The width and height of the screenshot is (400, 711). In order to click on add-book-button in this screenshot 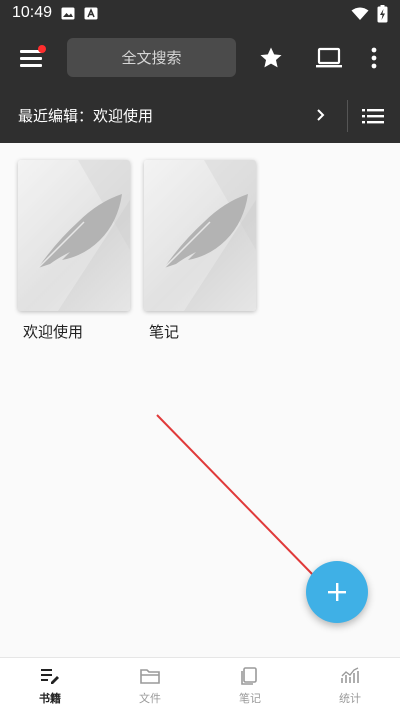, I will do `click(337, 592)`.